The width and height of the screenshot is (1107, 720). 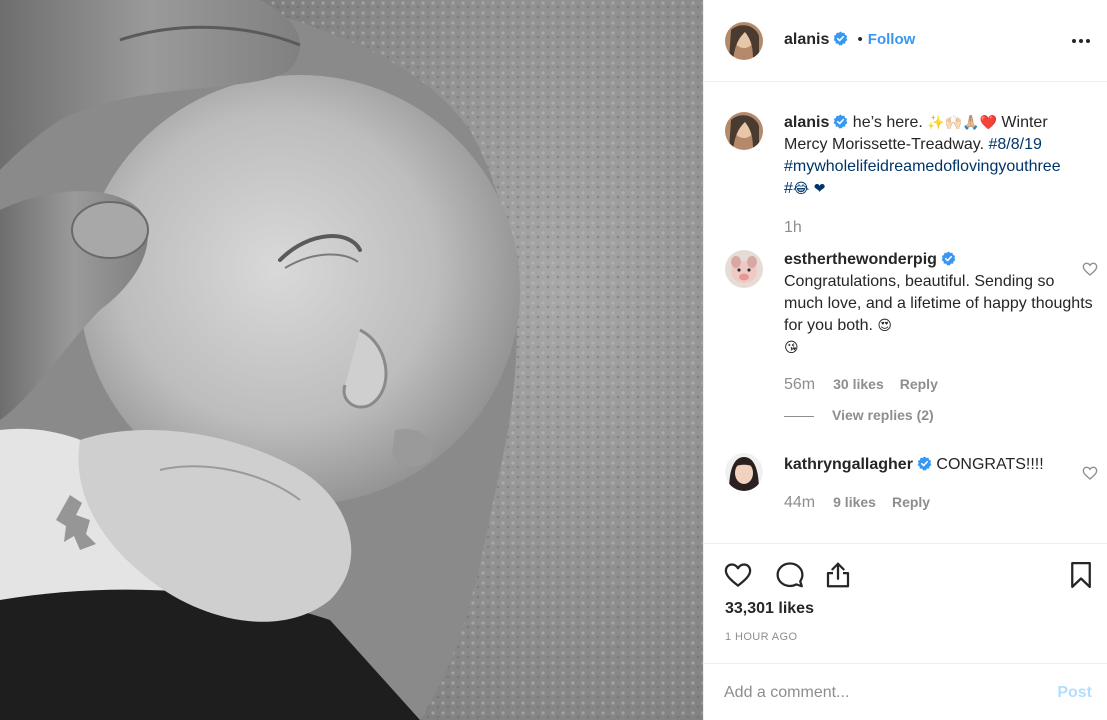 I want to click on comment-emoji: 😍, so click(x=885, y=326).